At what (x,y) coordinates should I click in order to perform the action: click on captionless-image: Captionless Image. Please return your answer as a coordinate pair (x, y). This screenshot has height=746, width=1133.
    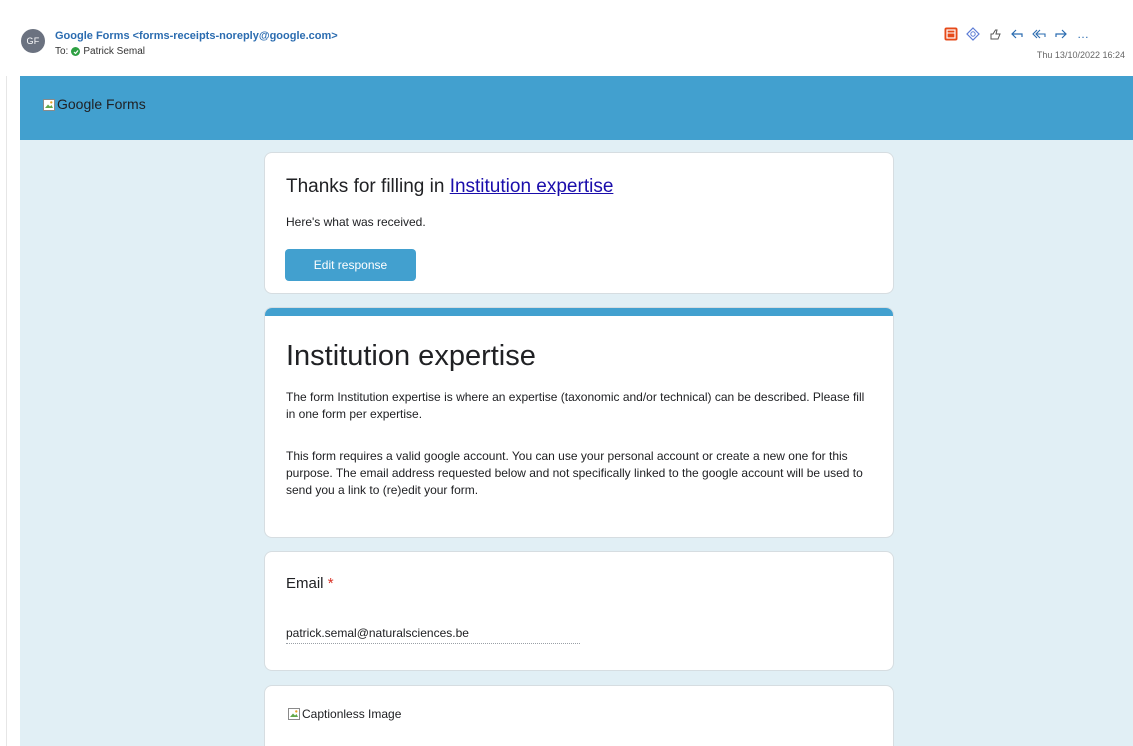
    Looking at the image, I should click on (344, 714).